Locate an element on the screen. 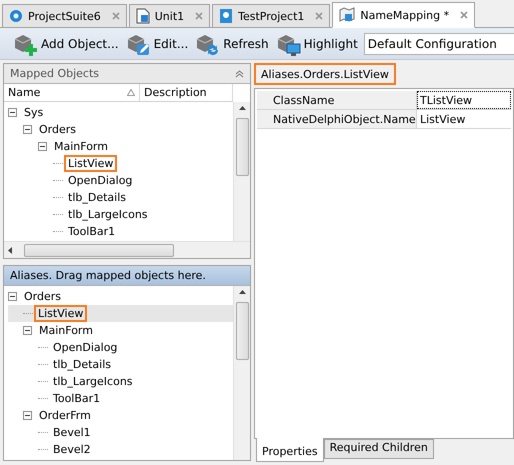 This screenshot has width=514, height=465. tree-item: Bevel2 is located at coordinates (120, 449).